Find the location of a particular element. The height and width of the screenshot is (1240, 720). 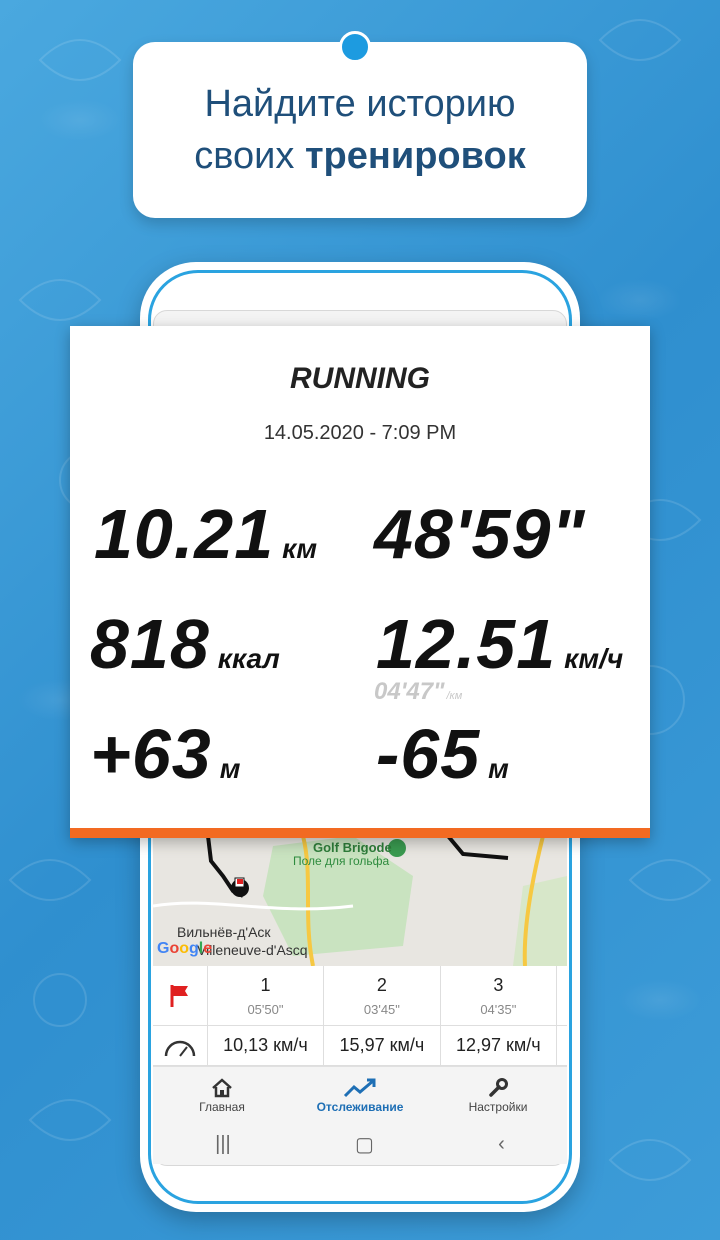

home-icon is located at coordinates (222, 1087).